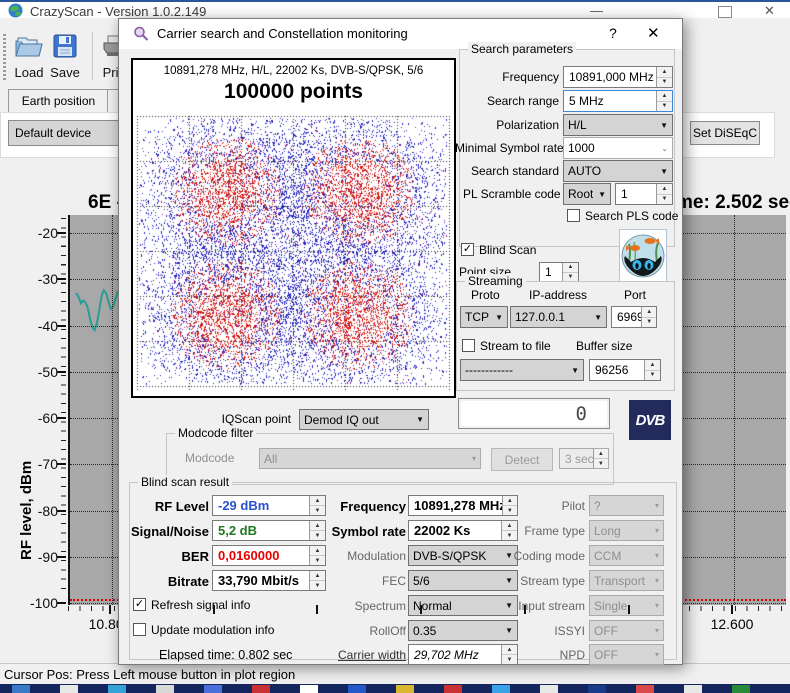  Describe the element at coordinates (624, 194) in the screenshot. I see `pl-value: 1` at that location.